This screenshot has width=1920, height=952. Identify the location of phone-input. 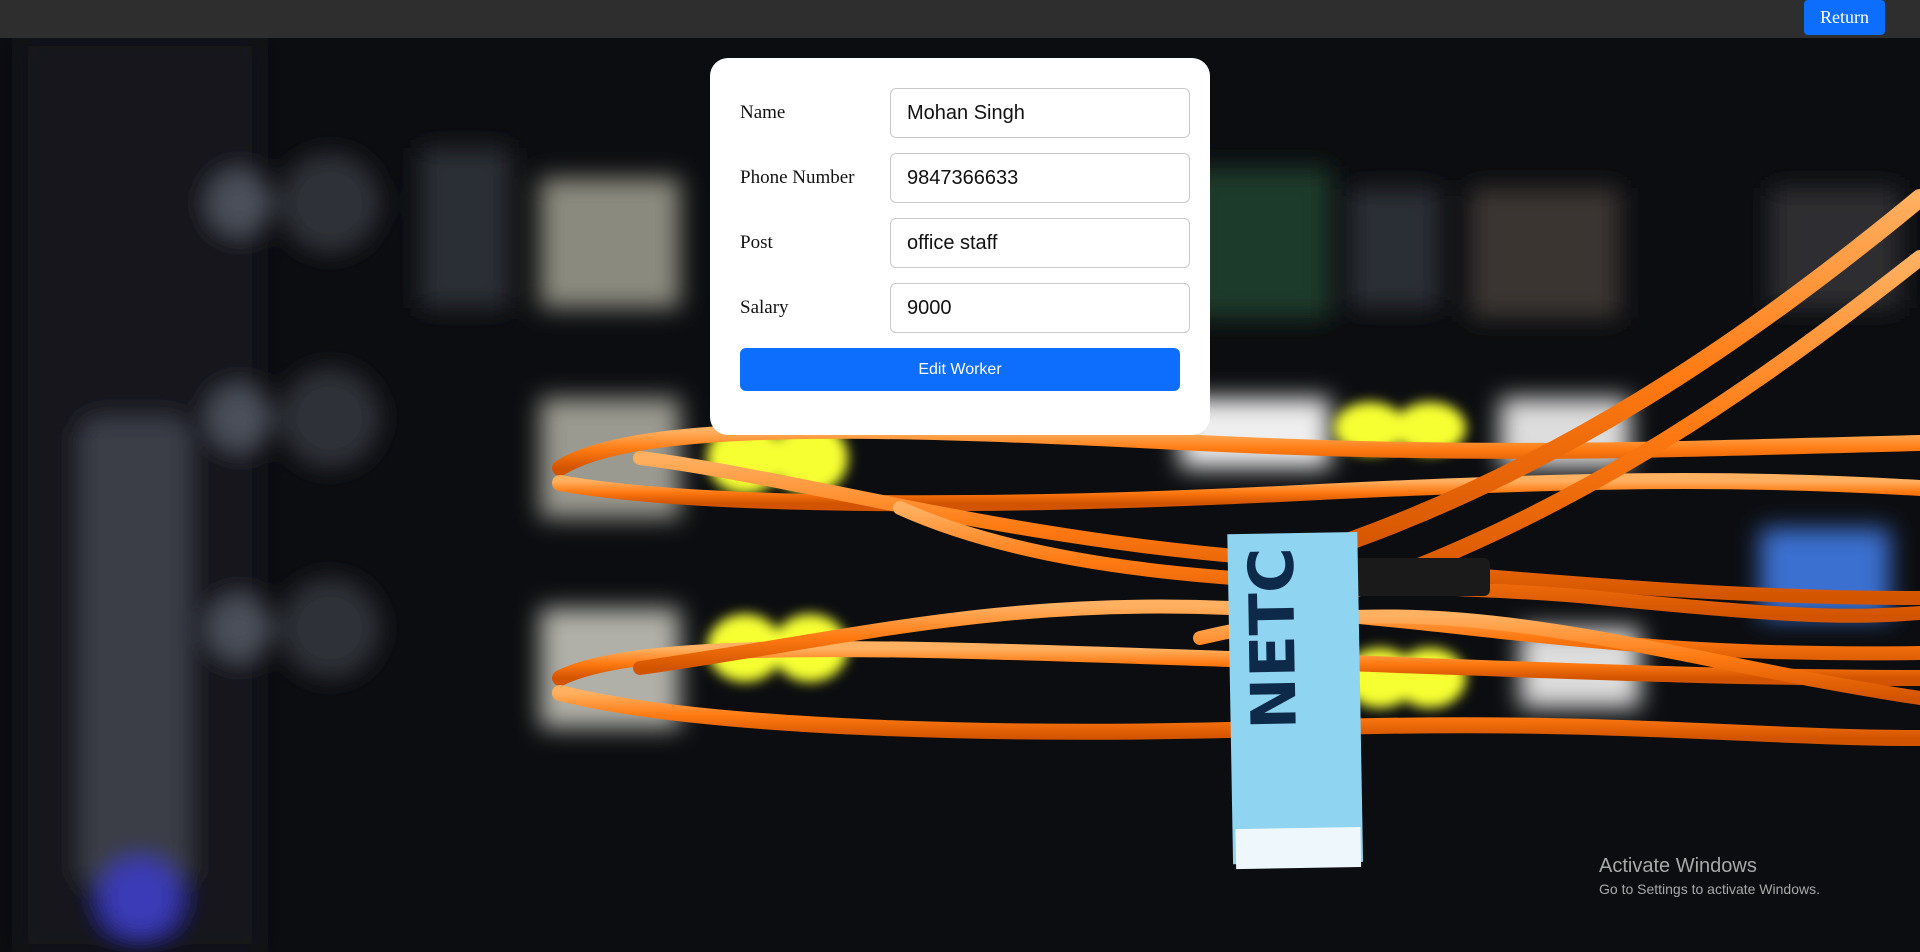
(1040, 178).